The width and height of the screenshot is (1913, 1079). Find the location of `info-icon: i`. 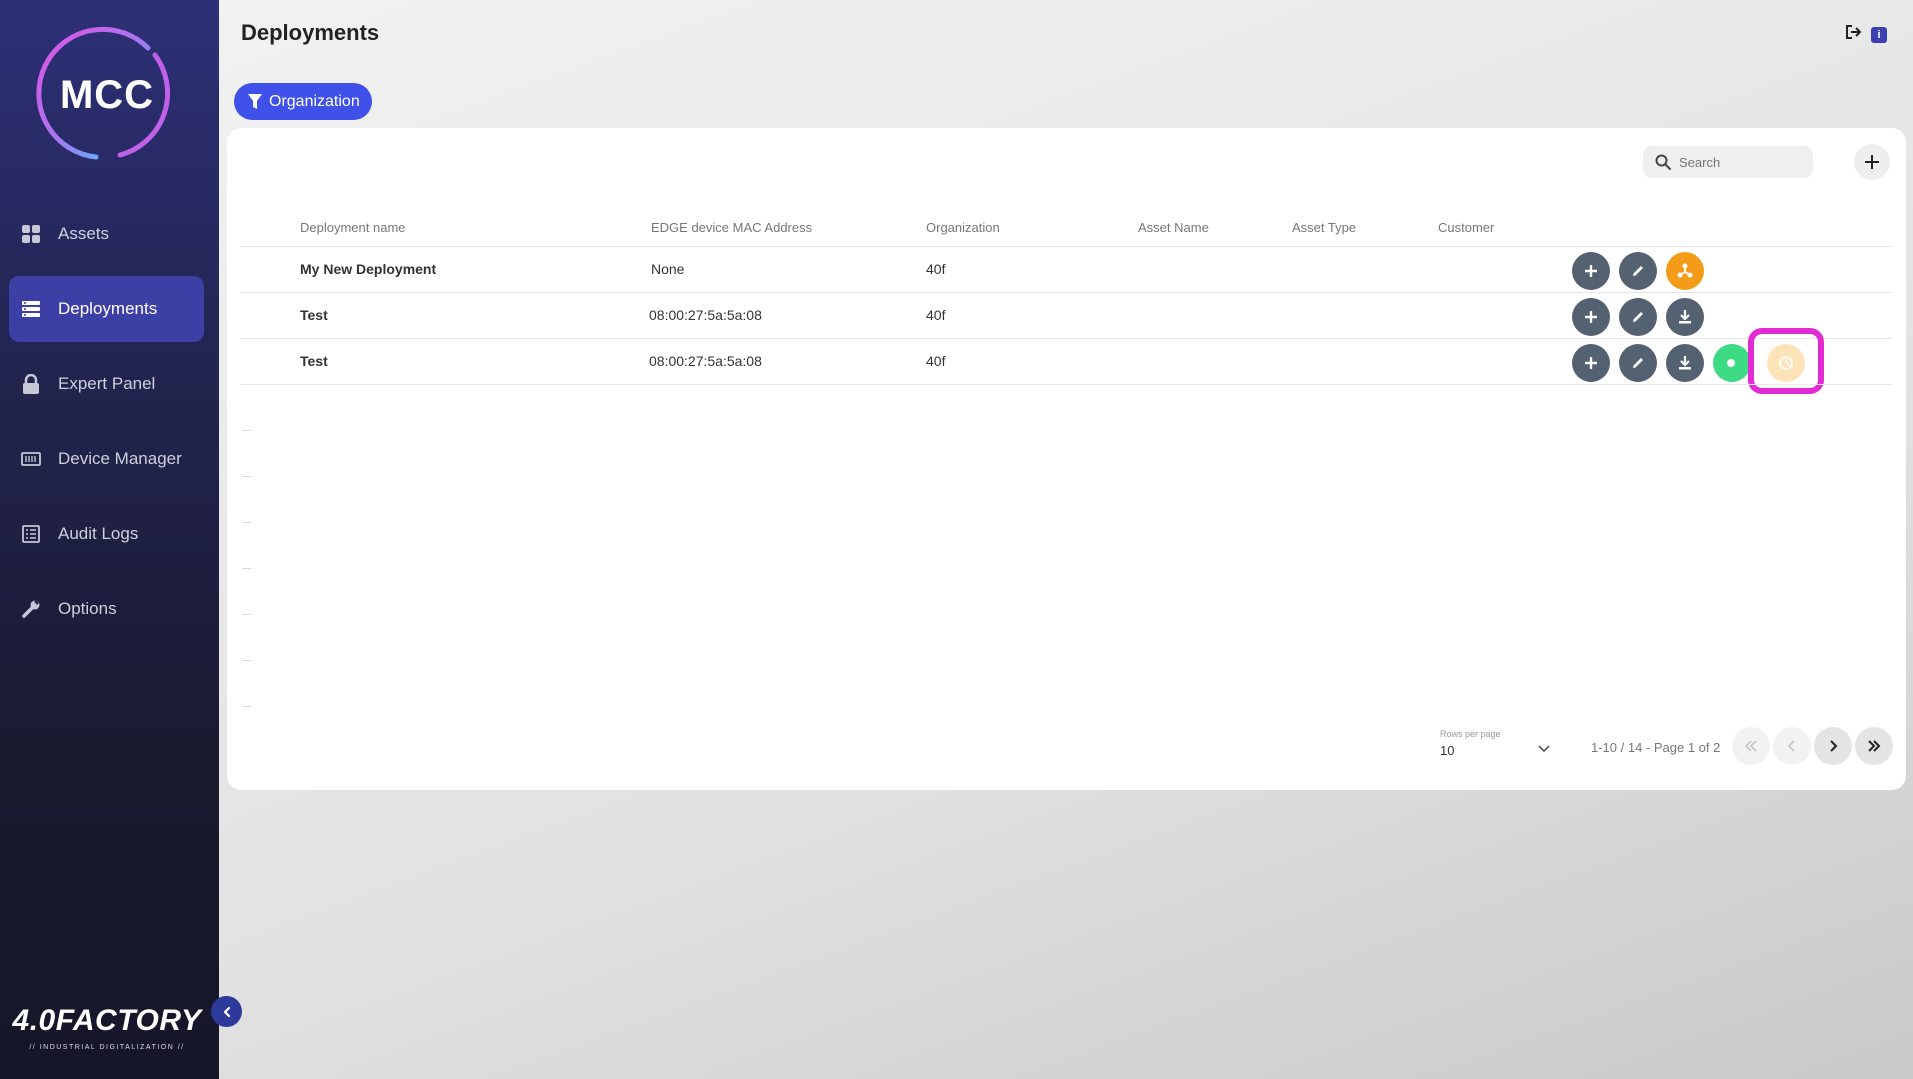

info-icon: i is located at coordinates (1879, 34).